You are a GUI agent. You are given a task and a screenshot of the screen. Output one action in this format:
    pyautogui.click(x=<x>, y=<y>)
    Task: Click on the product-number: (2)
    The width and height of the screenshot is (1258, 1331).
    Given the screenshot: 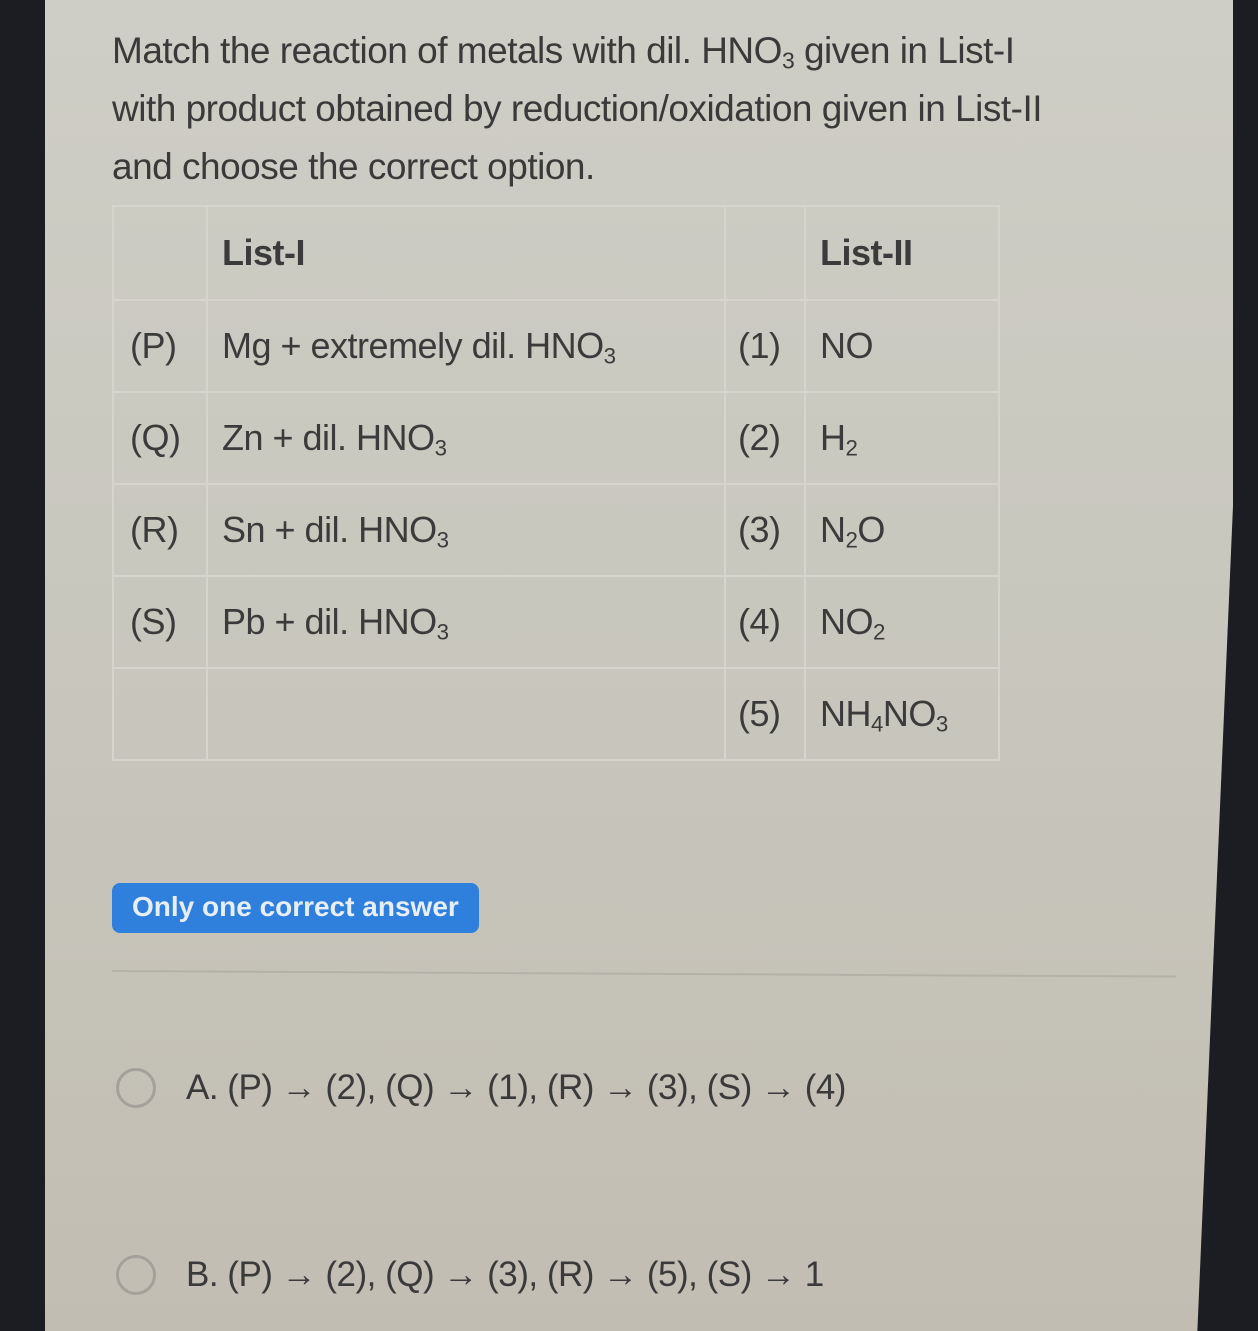 What is the action you would take?
    pyautogui.click(x=765, y=438)
    